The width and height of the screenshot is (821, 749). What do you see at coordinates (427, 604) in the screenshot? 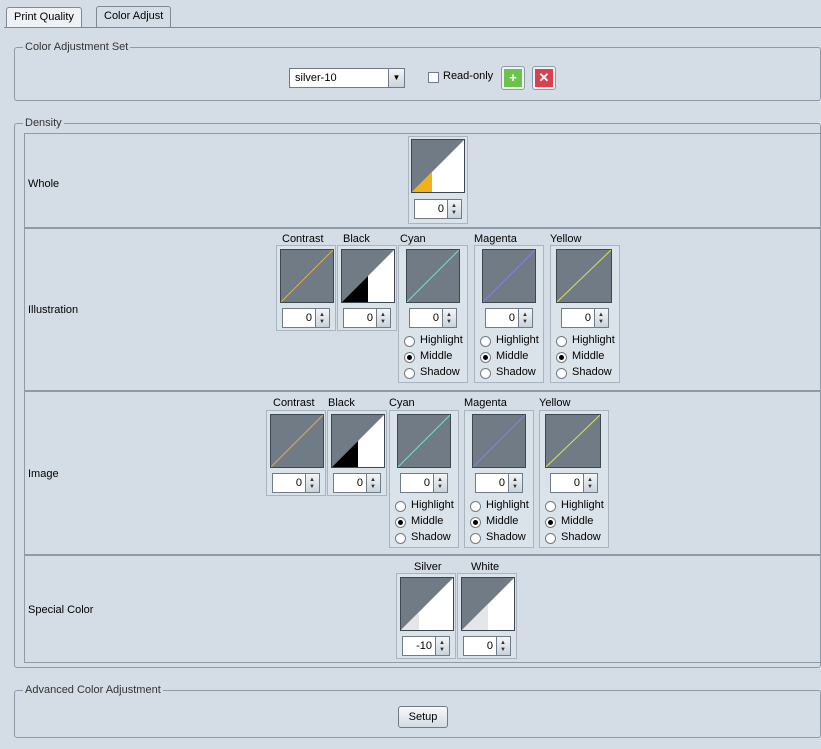
I see `silver-curve-graph` at bounding box center [427, 604].